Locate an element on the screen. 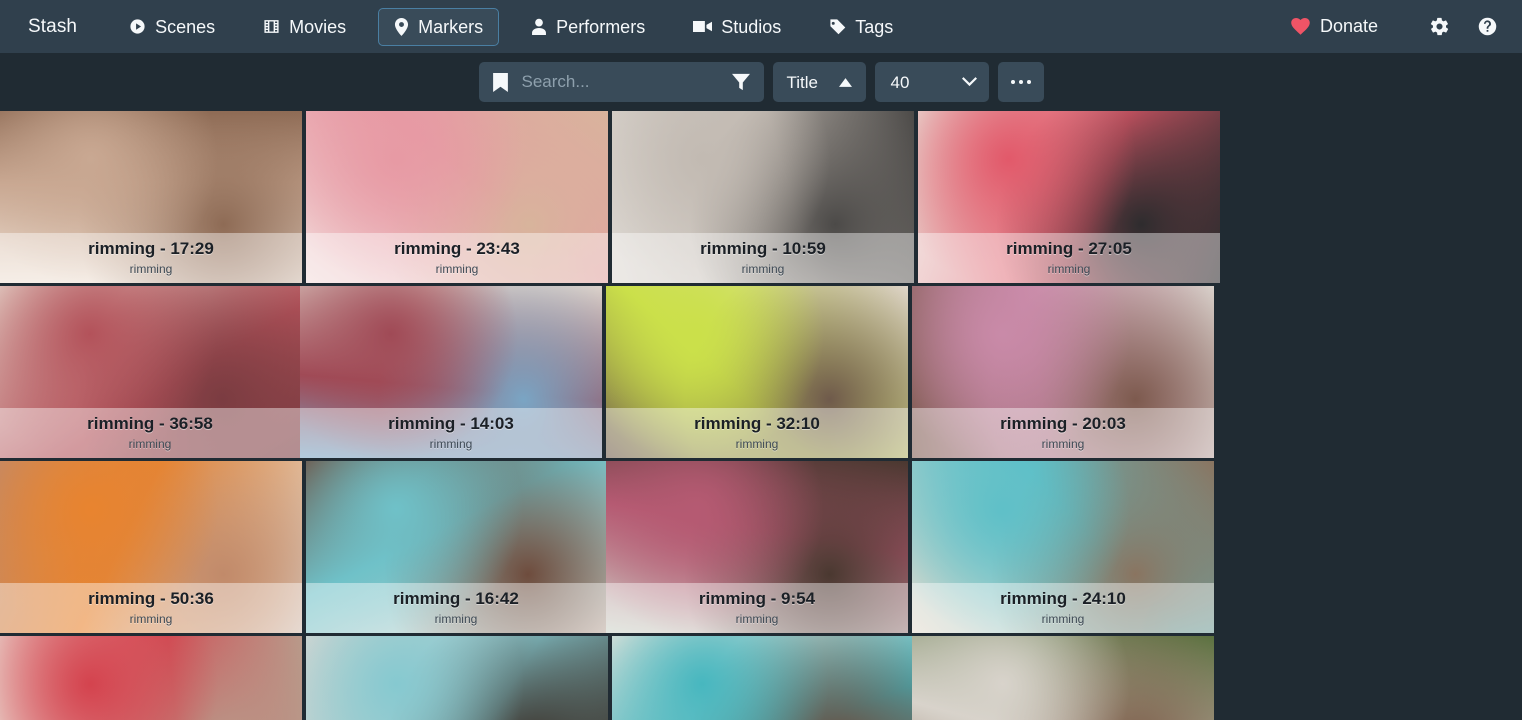  sort-by-label: Title is located at coordinates (802, 82).